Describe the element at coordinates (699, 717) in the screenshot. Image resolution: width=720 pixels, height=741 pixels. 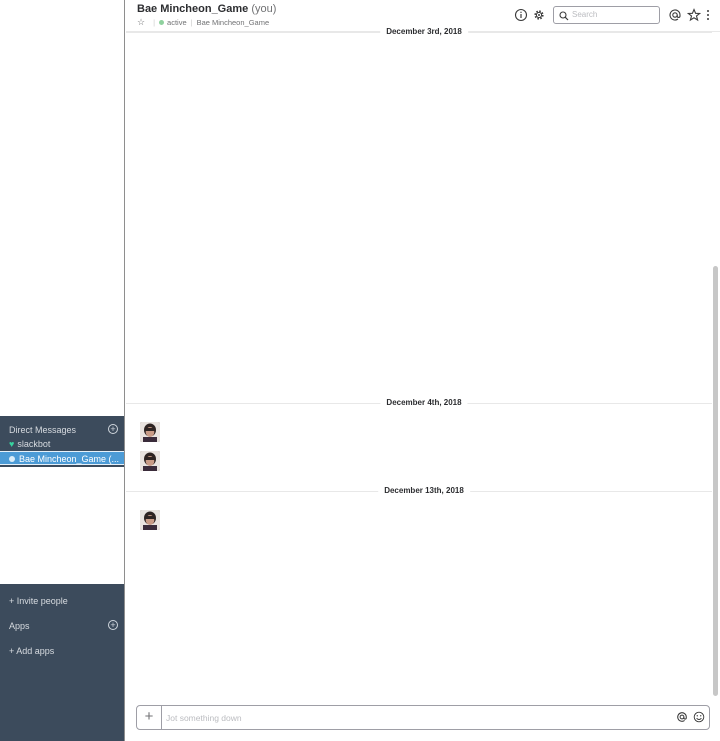
I see `emoji-icon` at that location.